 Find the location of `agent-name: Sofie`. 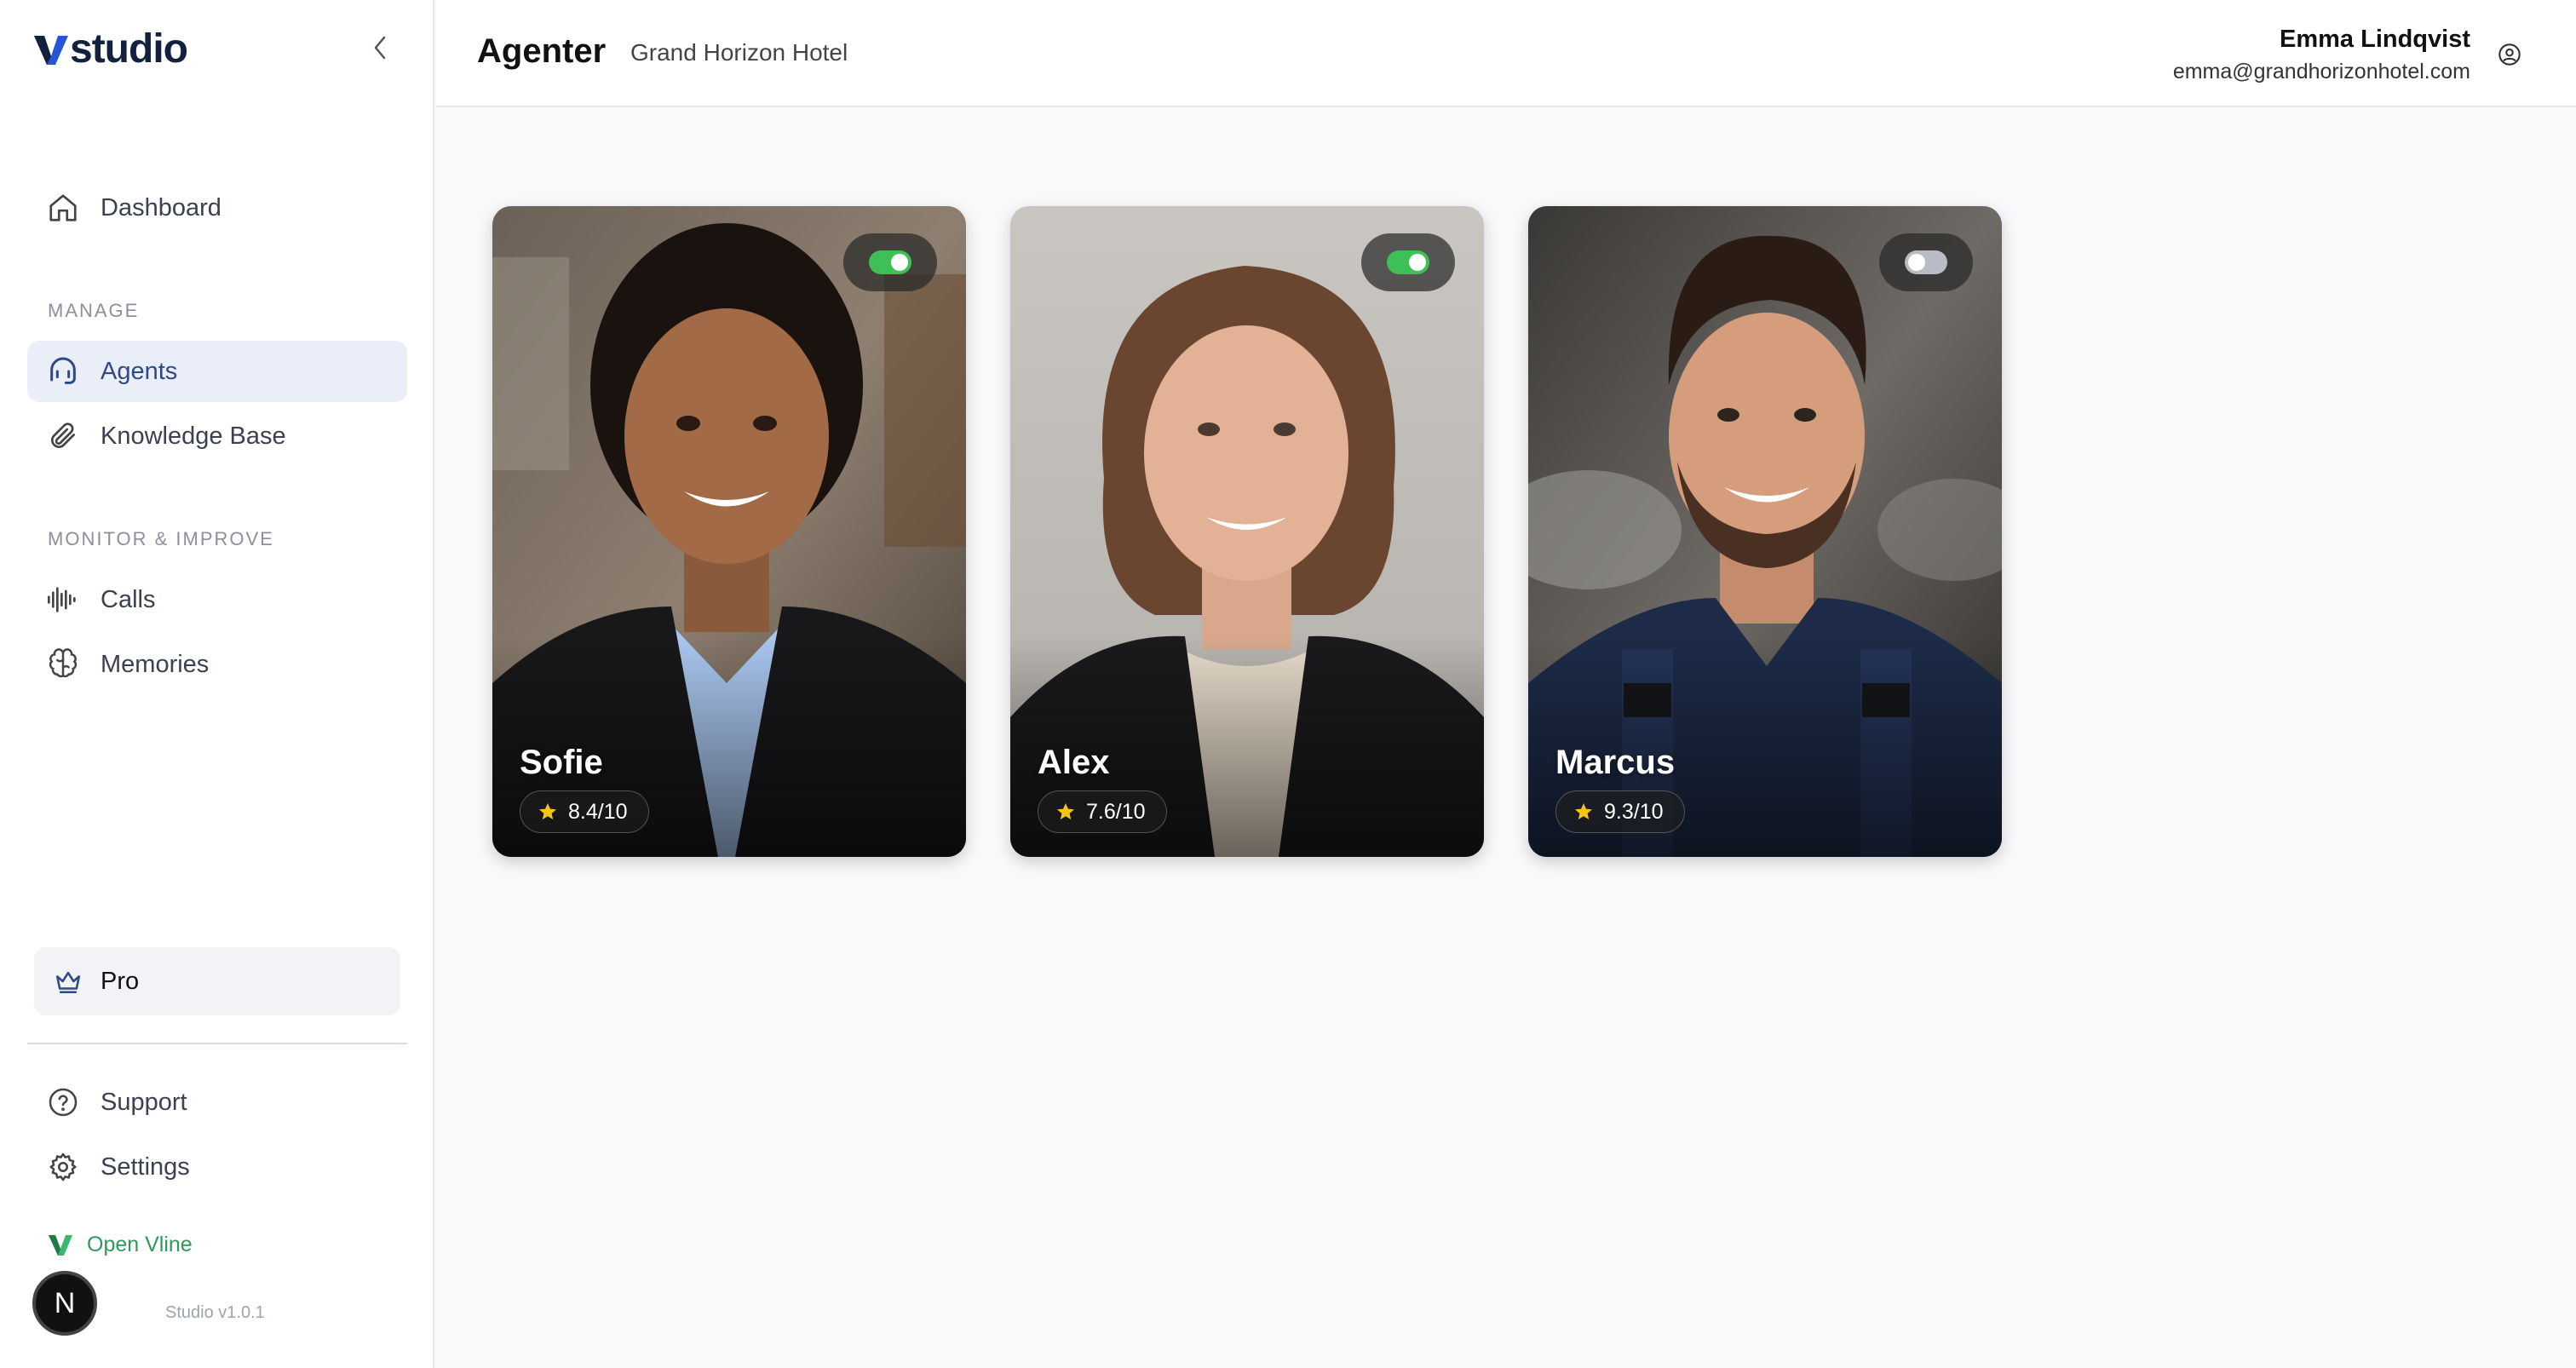

agent-name: Sofie is located at coordinates (561, 762).